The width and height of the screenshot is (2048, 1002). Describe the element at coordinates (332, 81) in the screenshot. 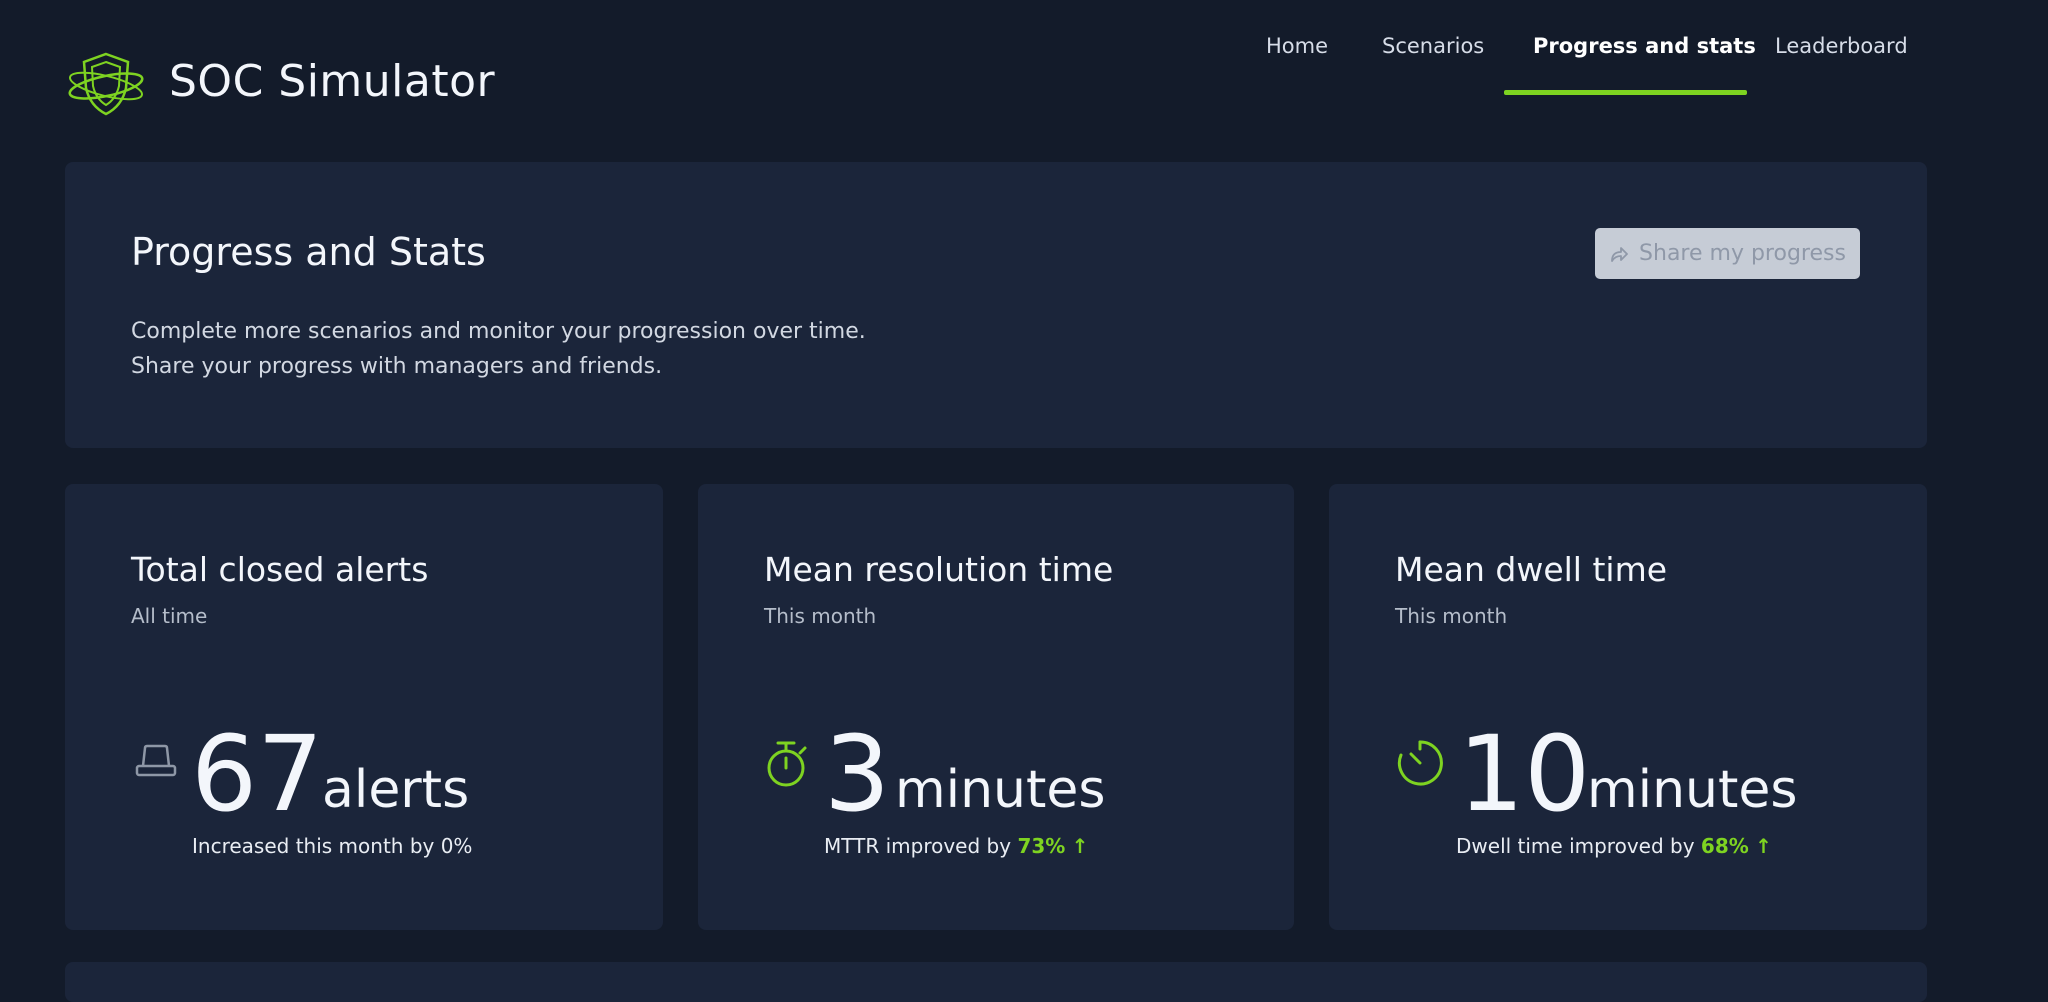

I see `app-title: SOC Simulator` at that location.